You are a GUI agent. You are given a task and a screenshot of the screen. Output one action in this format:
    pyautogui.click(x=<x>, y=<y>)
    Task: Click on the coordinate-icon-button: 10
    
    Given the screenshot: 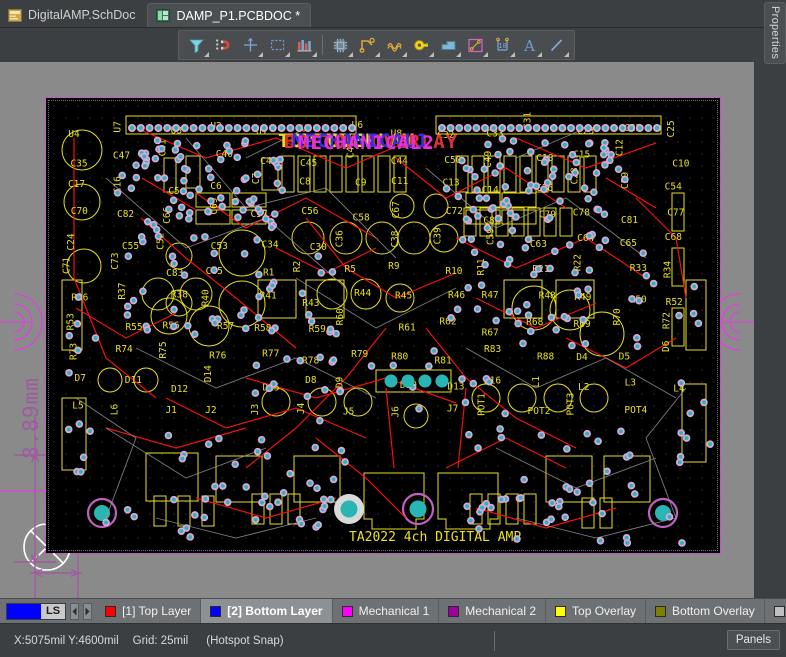 What is the action you would take?
    pyautogui.click(x=502, y=45)
    